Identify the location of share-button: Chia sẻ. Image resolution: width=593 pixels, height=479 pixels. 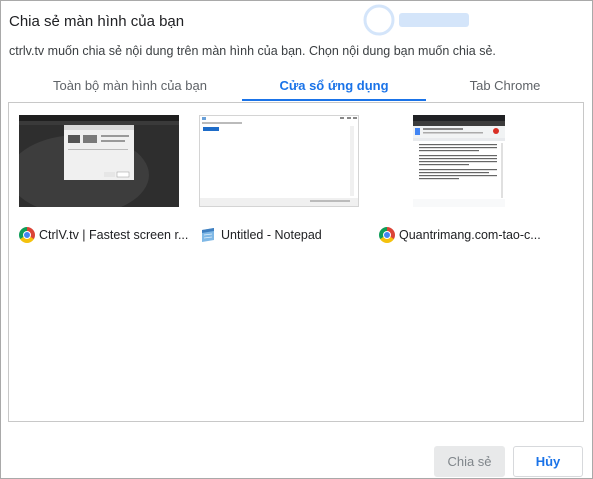
(469, 461).